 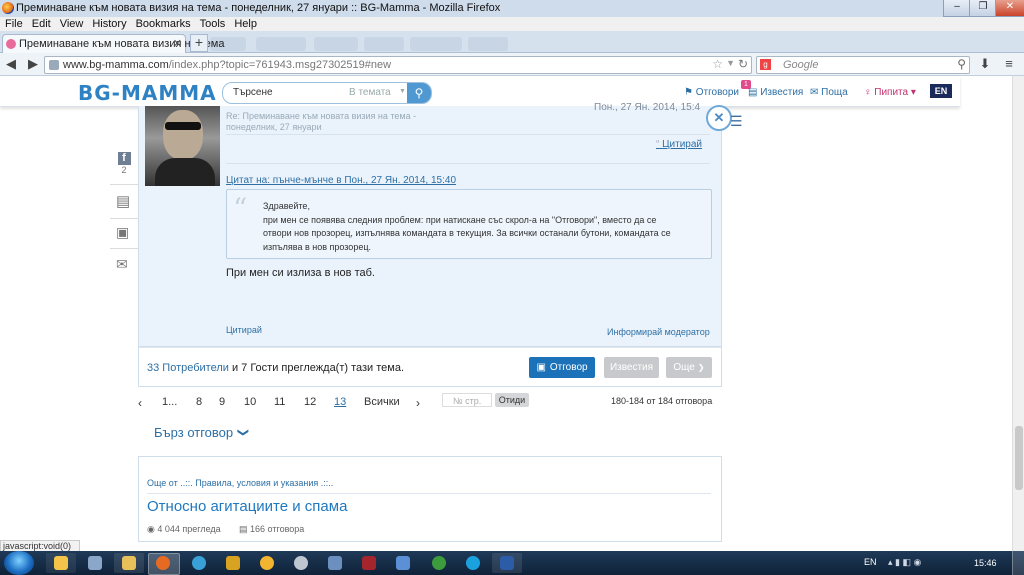 What do you see at coordinates (961, 64) in the screenshot?
I see `search-icon: ⚲` at bounding box center [961, 64].